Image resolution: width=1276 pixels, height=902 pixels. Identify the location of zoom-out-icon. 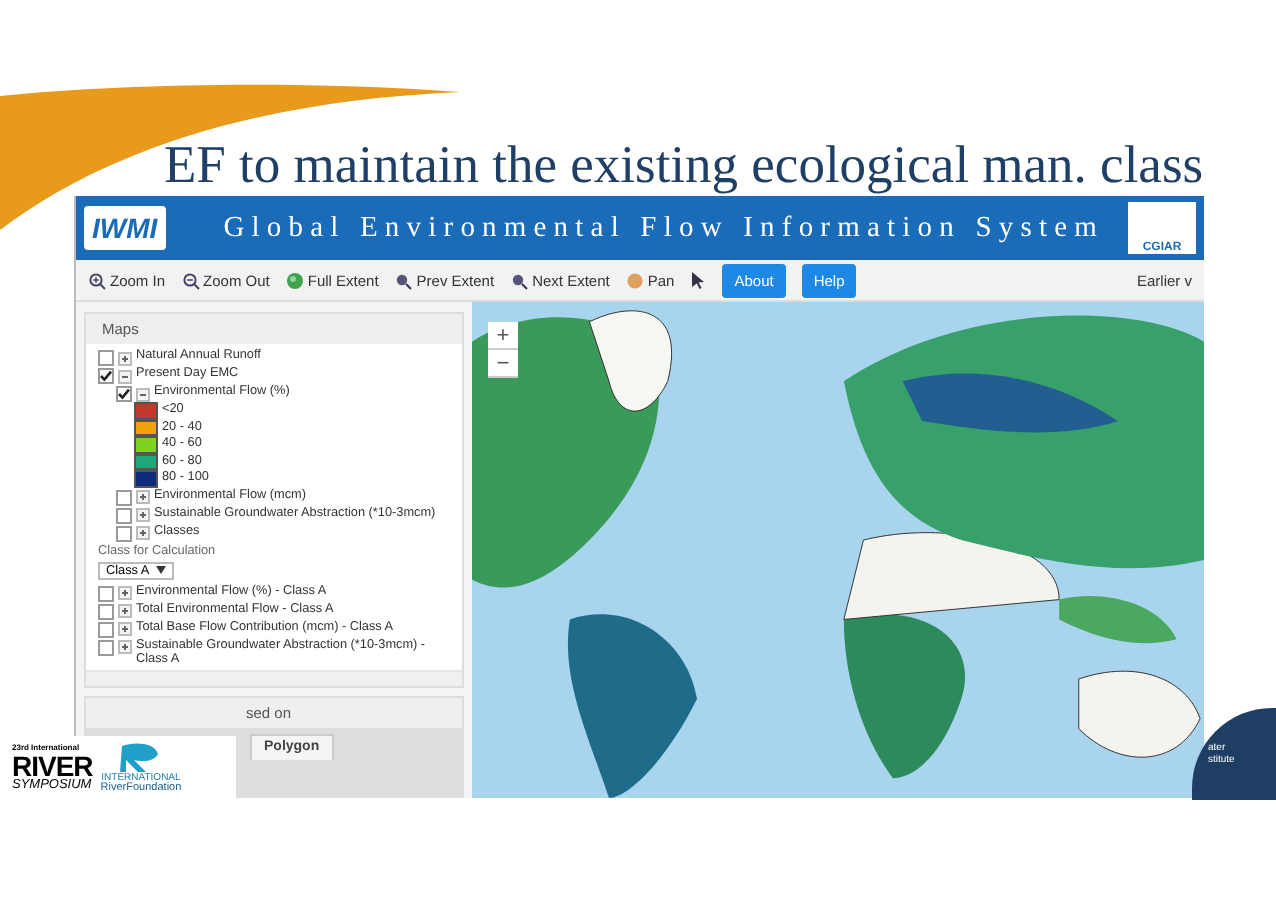
(190, 280).